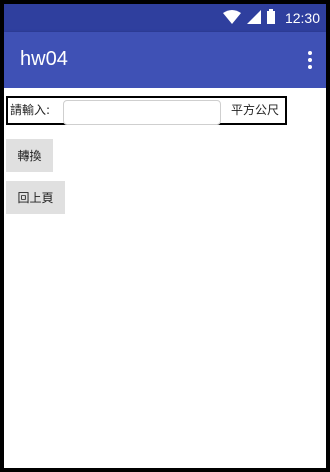  Describe the element at coordinates (142, 112) in the screenshot. I see `area-input` at that location.